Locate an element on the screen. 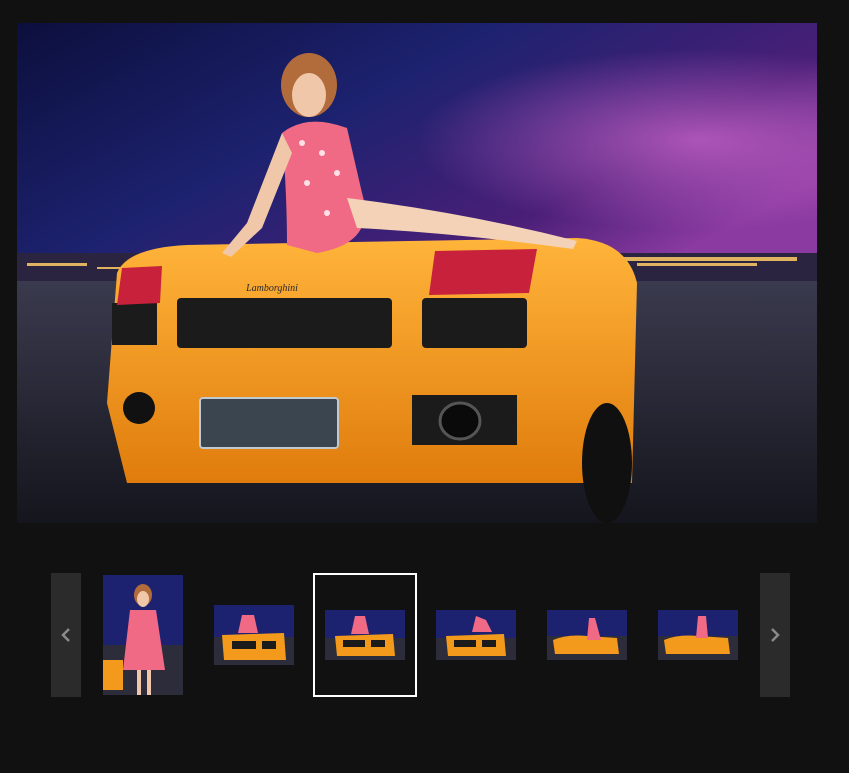 The image size is (849, 773). chevron-right-icon is located at coordinates (775, 635).